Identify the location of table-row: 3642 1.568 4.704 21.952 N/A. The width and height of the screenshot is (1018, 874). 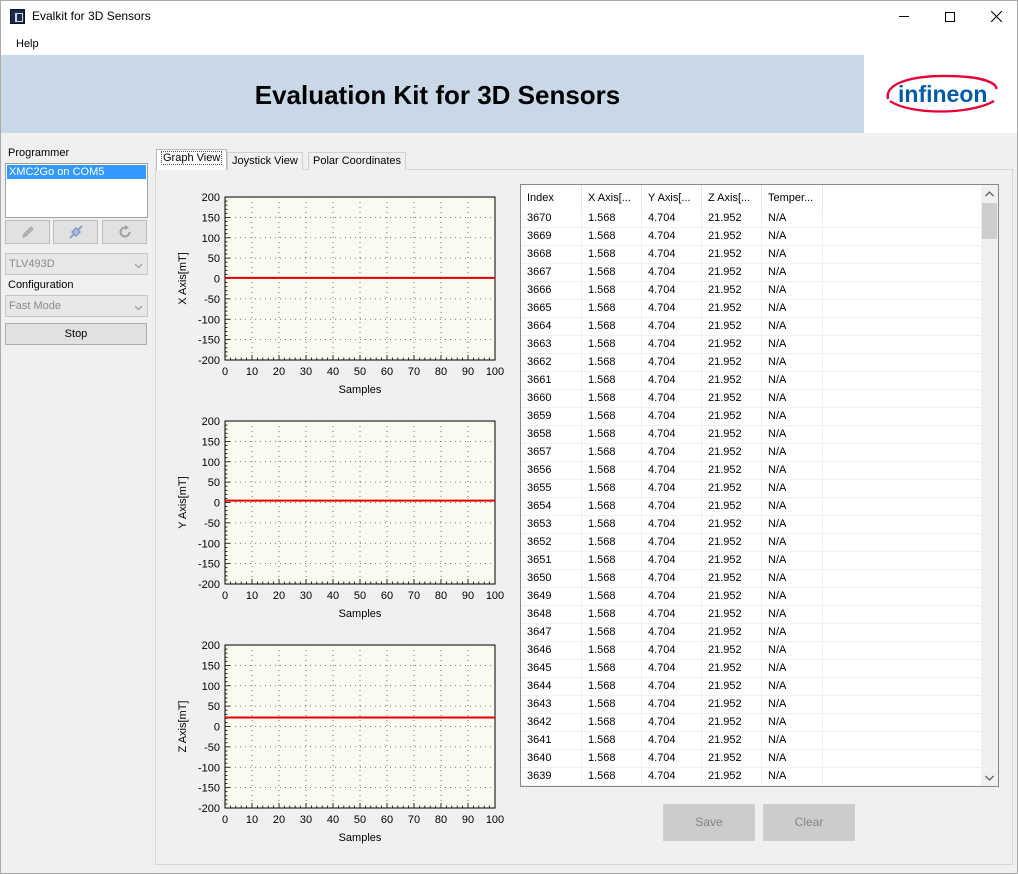
(751, 723).